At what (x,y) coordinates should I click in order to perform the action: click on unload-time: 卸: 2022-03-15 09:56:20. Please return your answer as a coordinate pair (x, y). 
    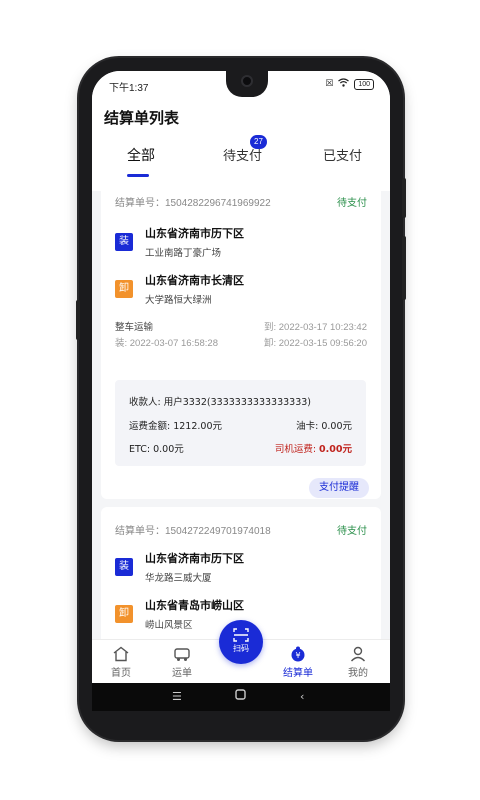
    Looking at the image, I should click on (315, 343).